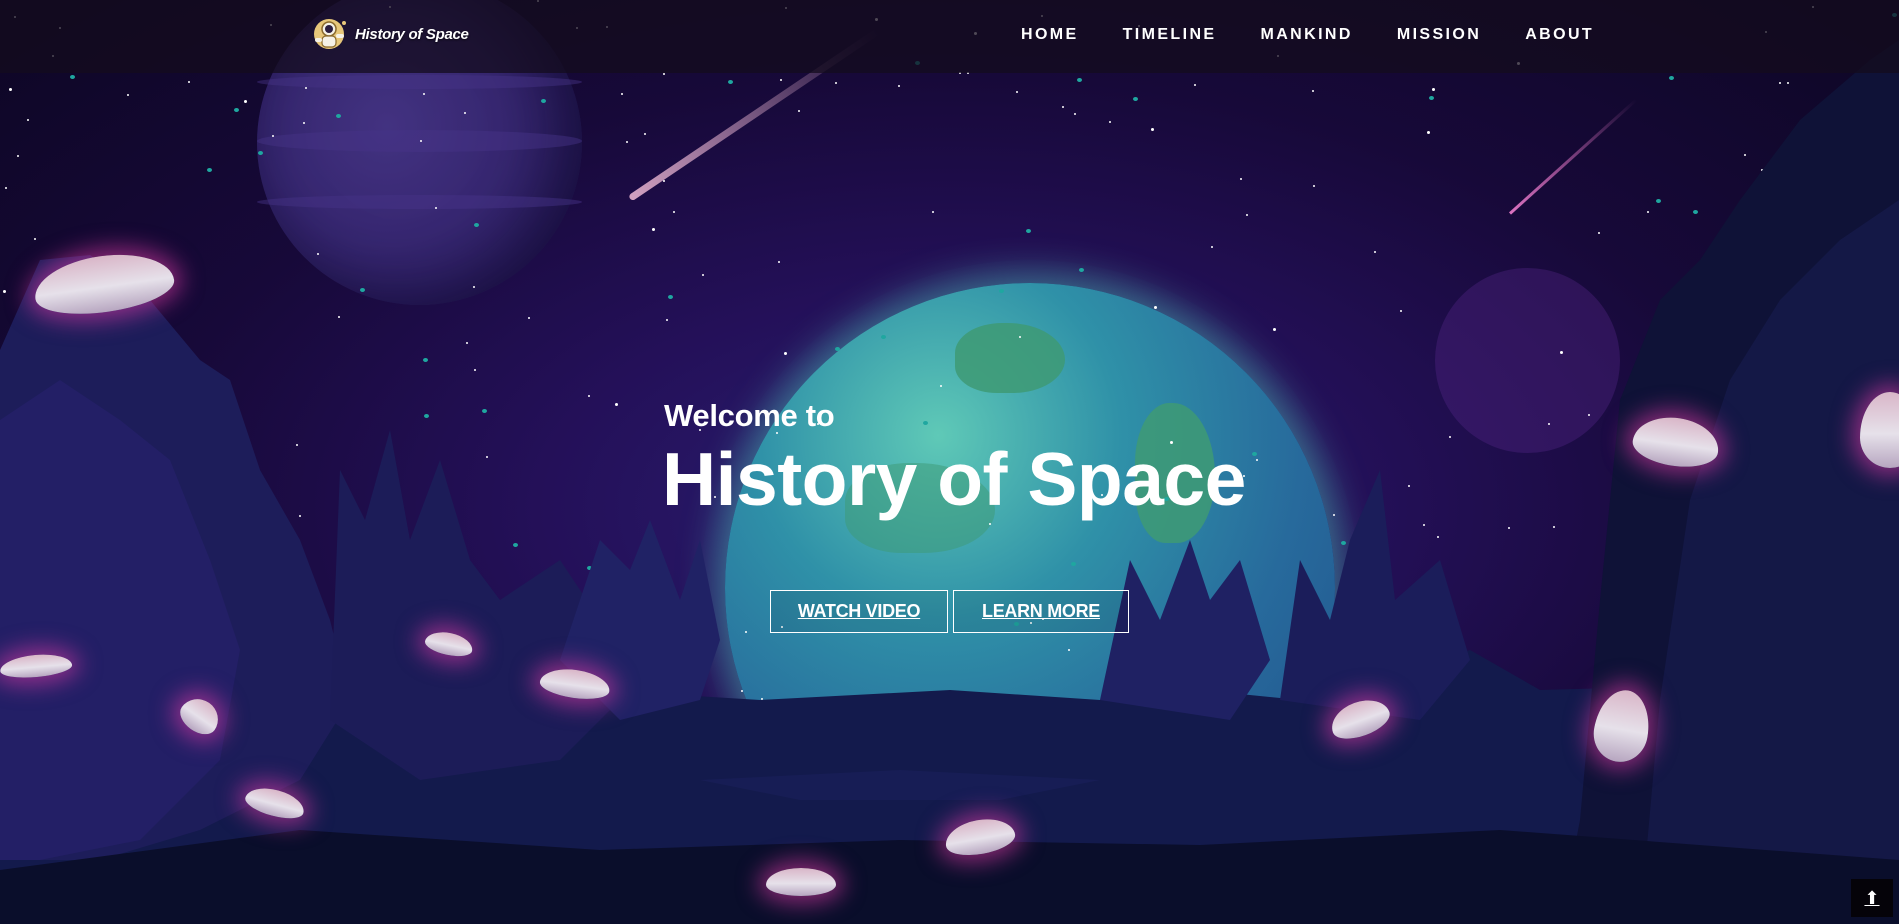  I want to click on hero-welcome: Welcome to, so click(749, 415).